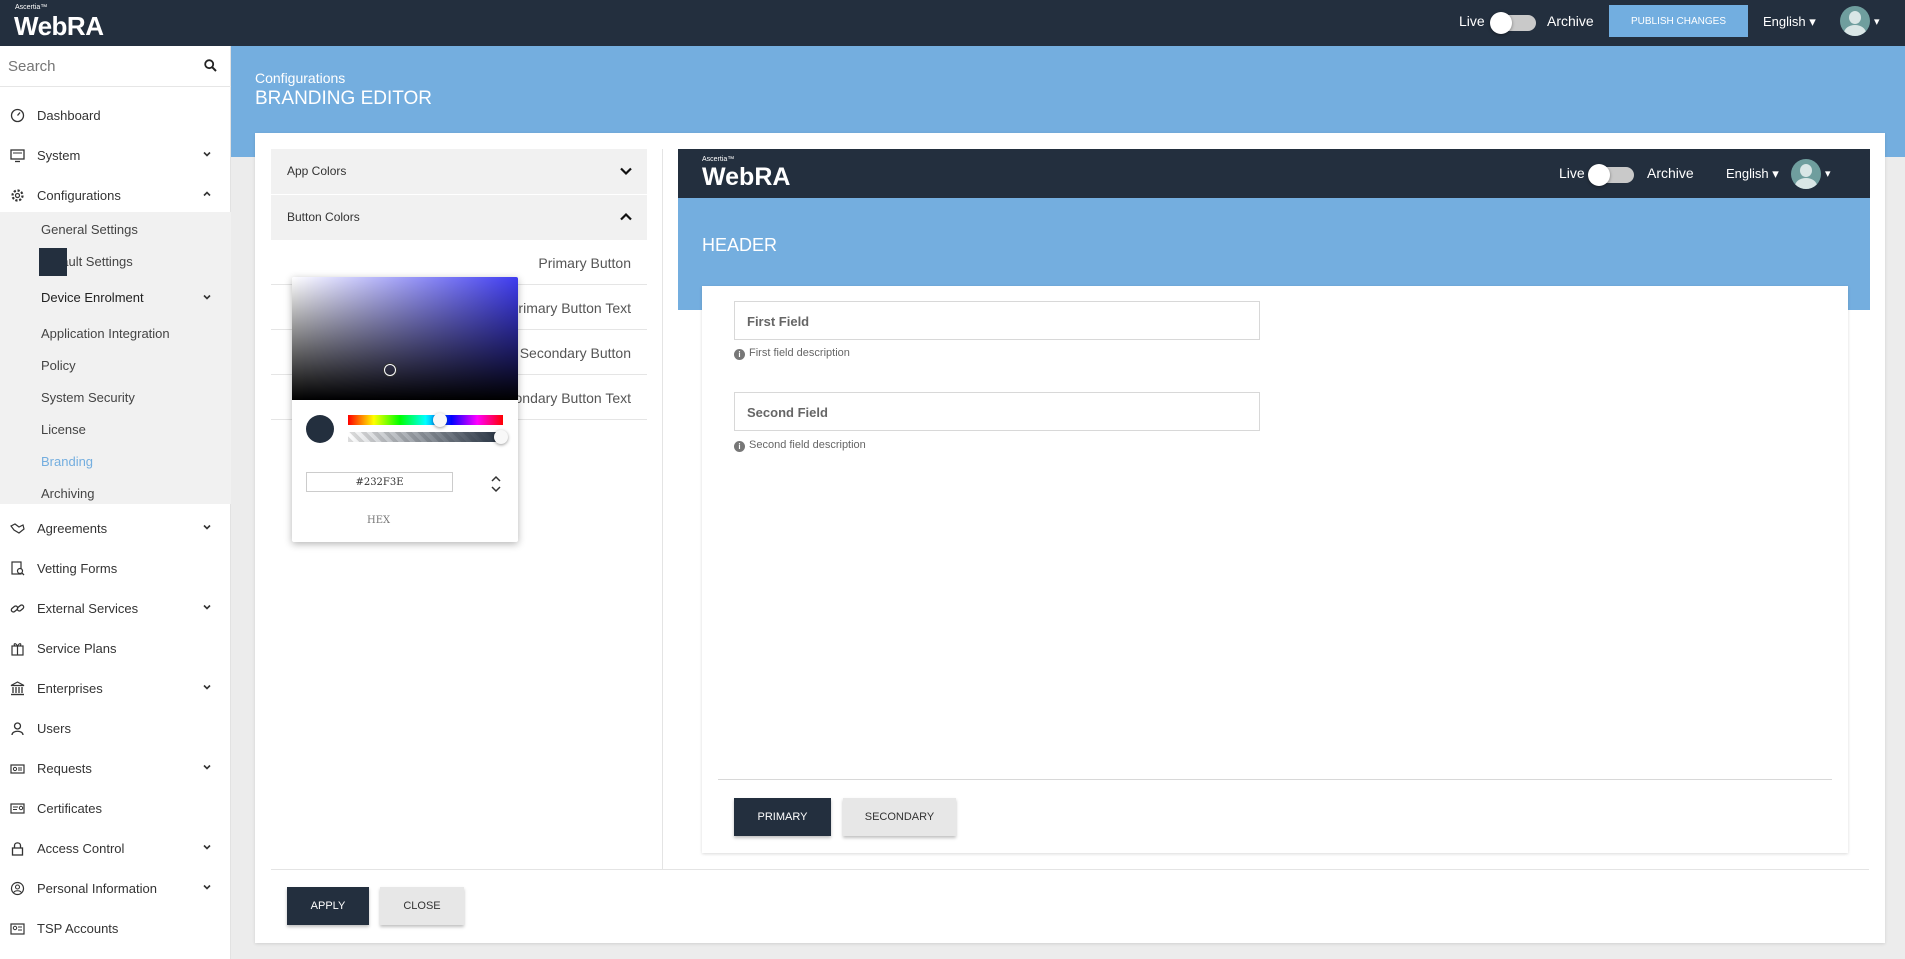  Describe the element at coordinates (379, 520) in the screenshot. I see `color-mode-label: HEX` at that location.